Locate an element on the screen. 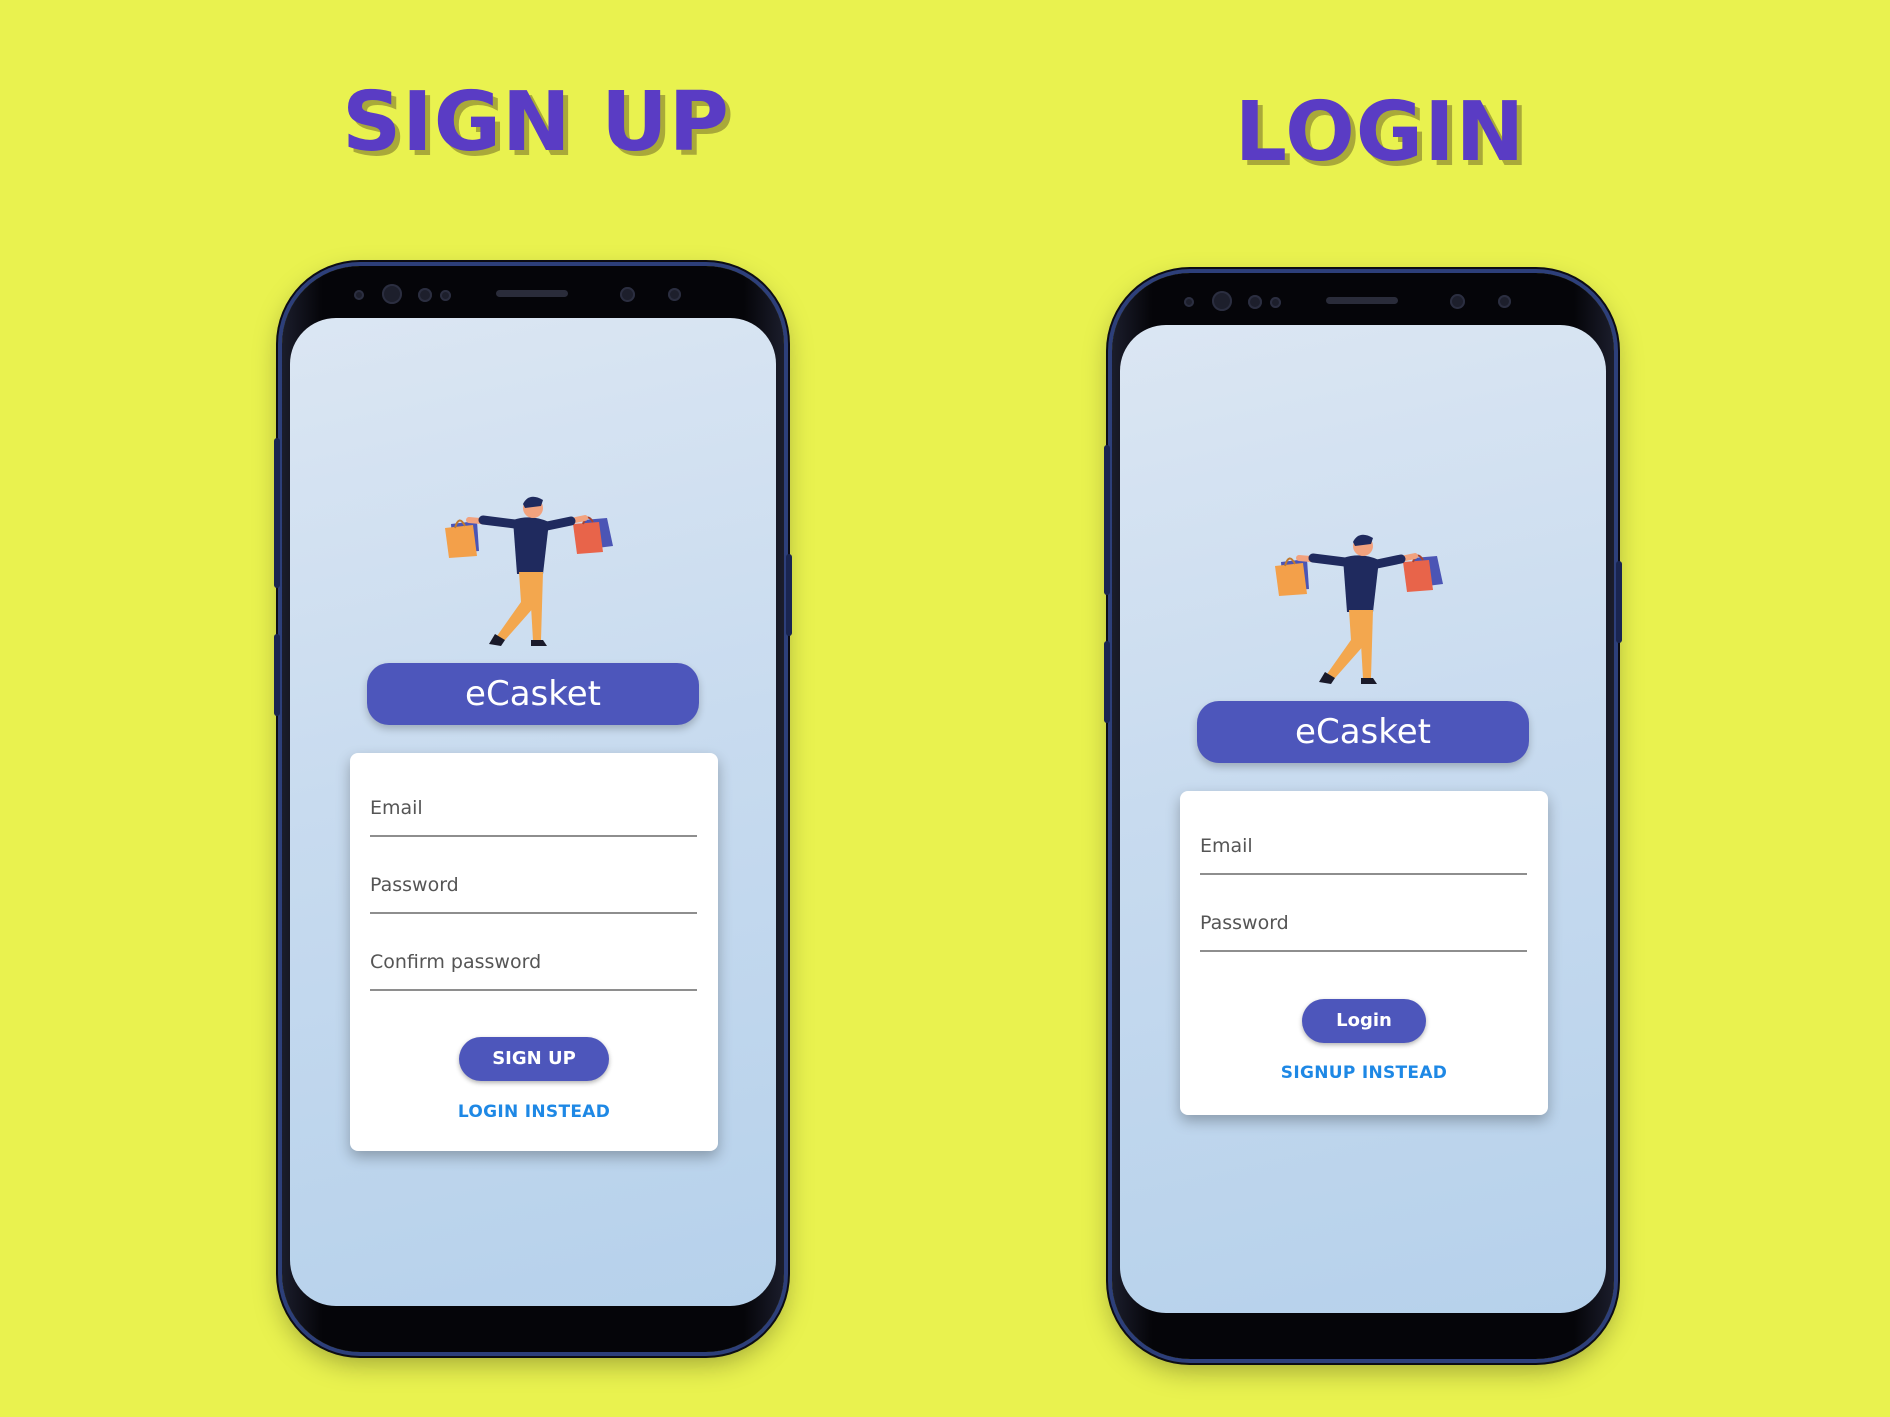 This screenshot has height=1417, width=1890. login-form-card: Email Password Login SIGNUP INSTEAD is located at coordinates (1364, 953).